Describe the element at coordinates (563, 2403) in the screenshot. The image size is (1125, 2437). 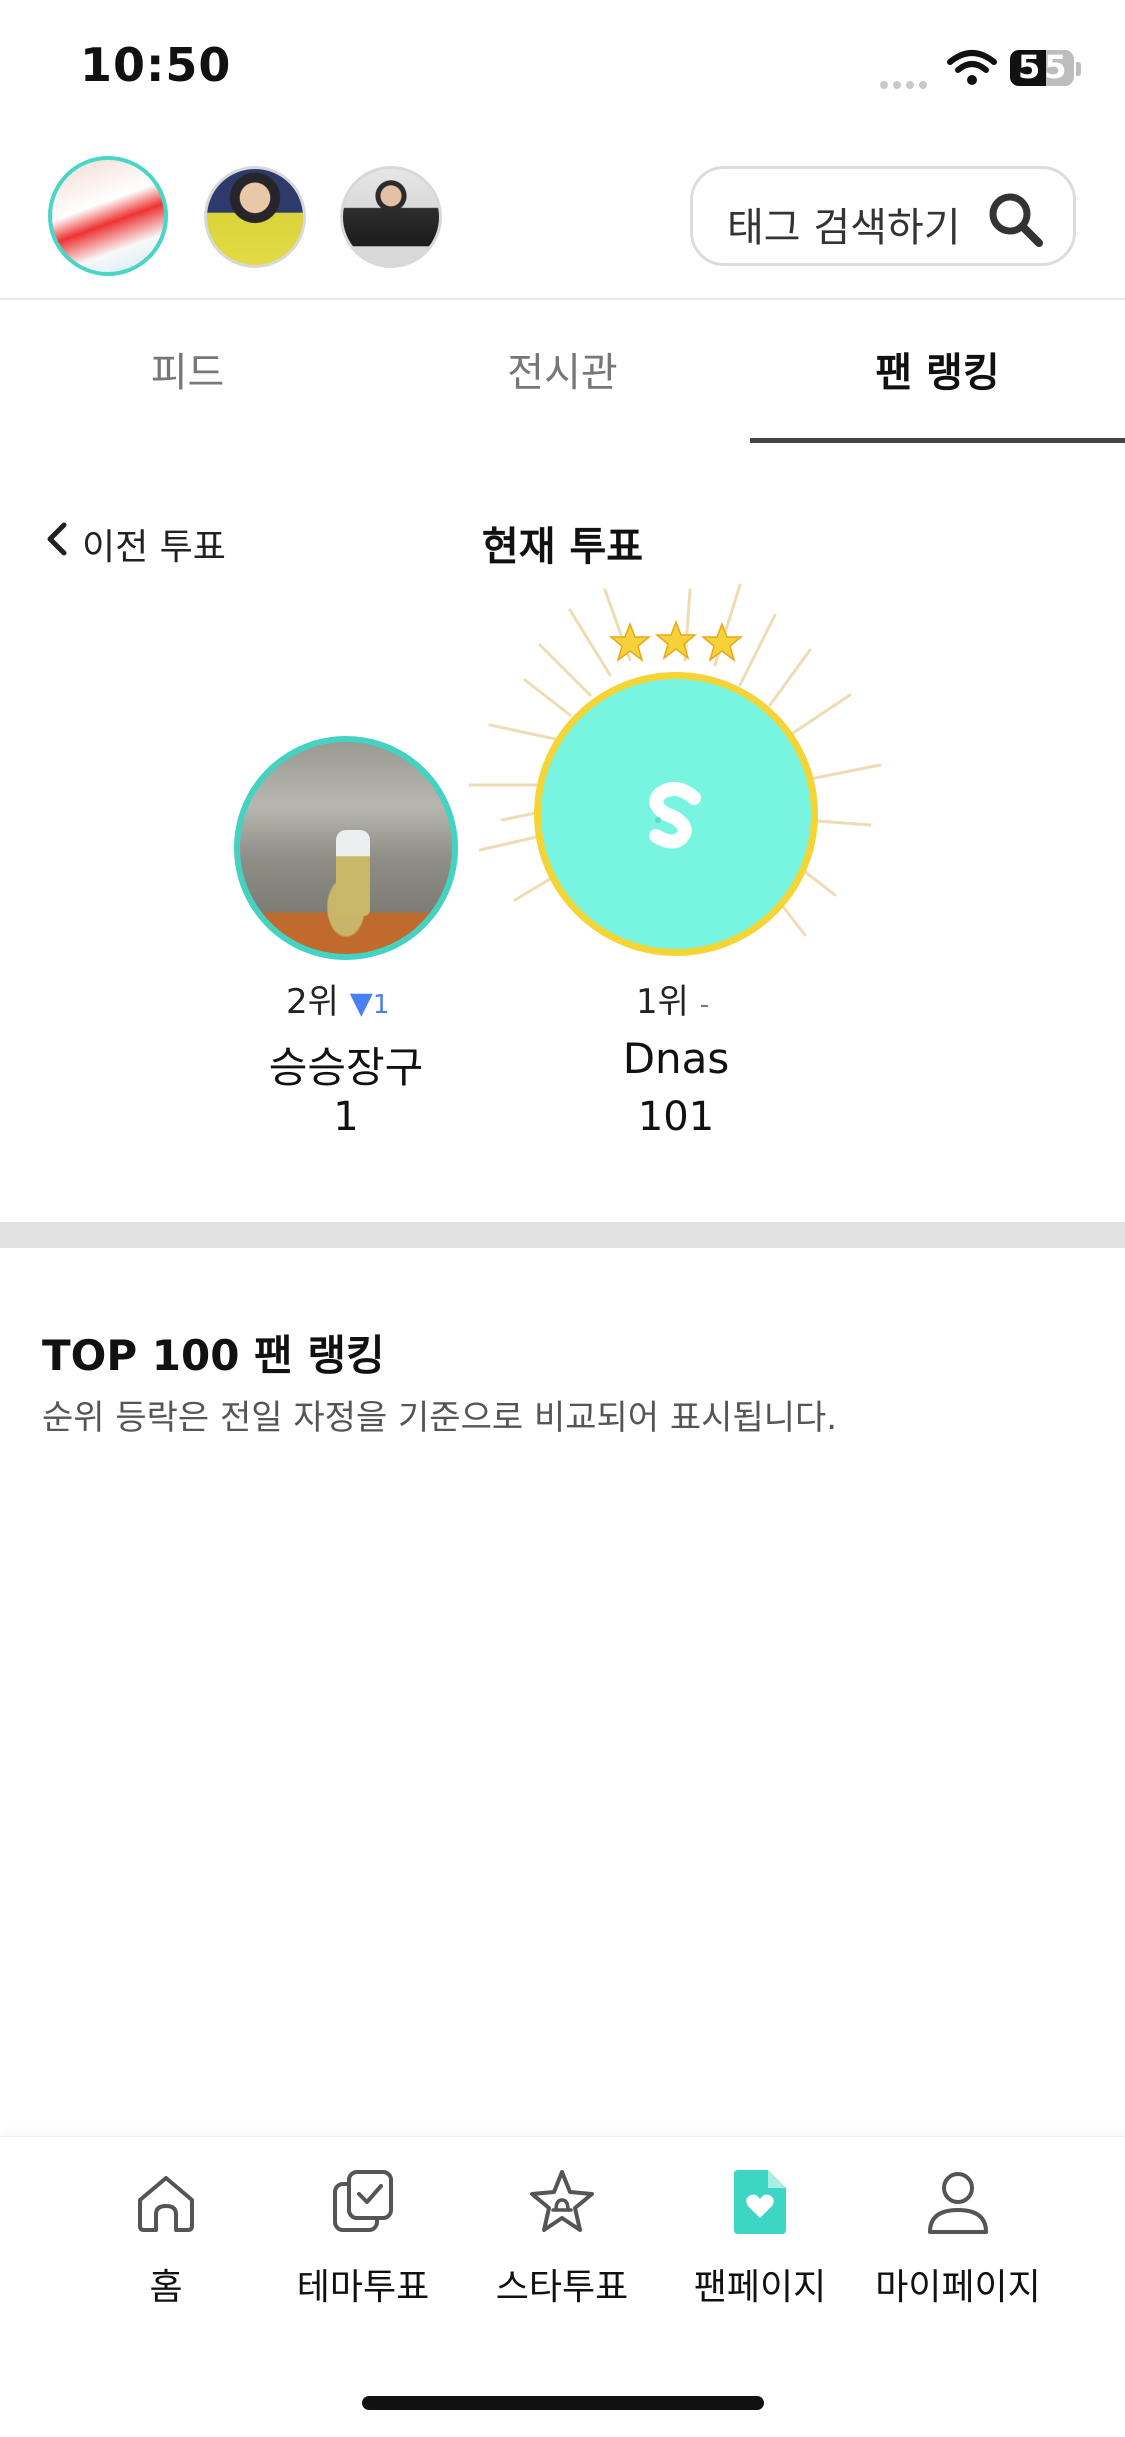
I see `home-indicator` at that location.